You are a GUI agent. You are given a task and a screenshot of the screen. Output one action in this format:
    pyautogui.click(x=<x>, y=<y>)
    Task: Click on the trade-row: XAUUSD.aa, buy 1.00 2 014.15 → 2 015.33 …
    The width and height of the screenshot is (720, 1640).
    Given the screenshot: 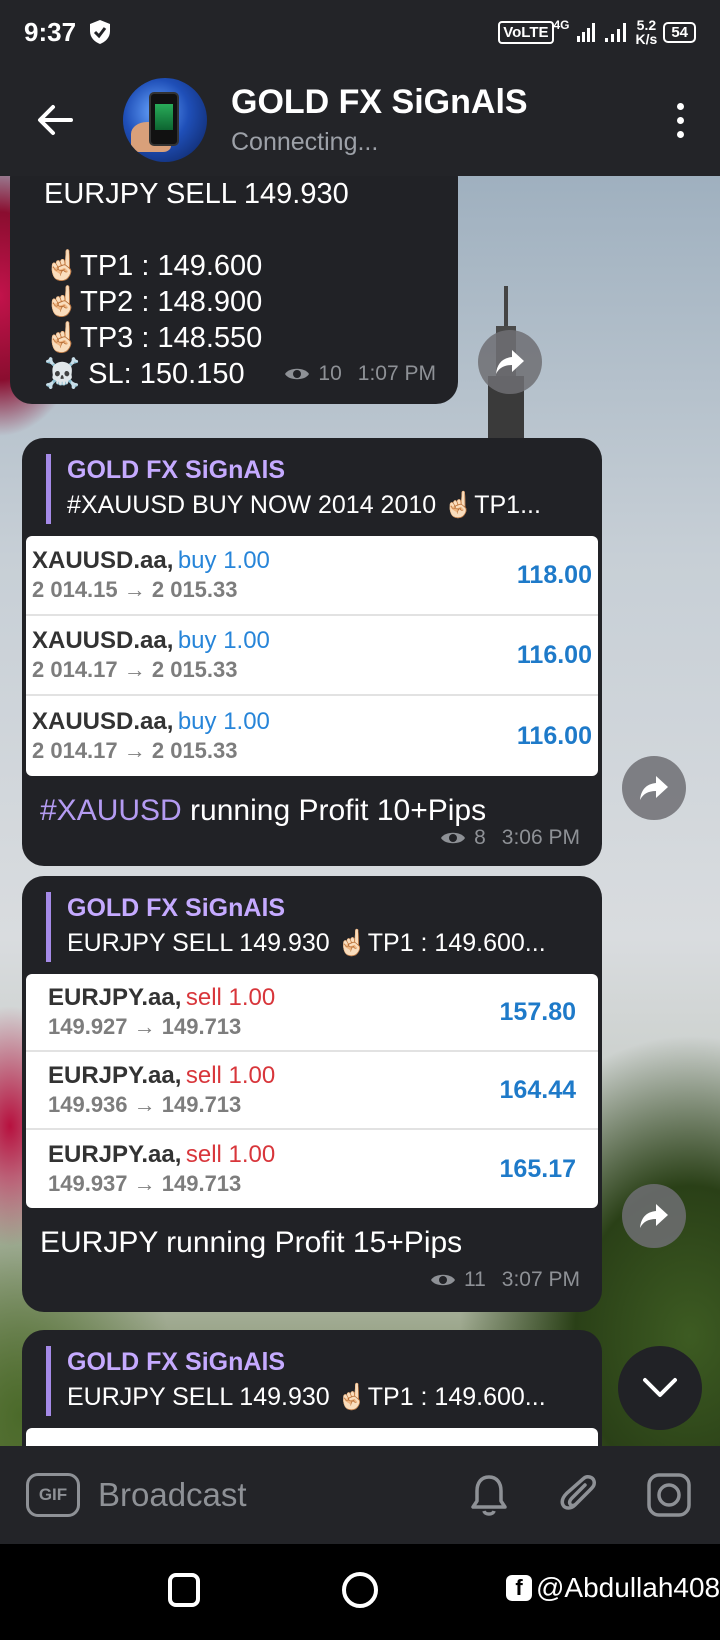 What is the action you would take?
    pyautogui.click(x=312, y=576)
    